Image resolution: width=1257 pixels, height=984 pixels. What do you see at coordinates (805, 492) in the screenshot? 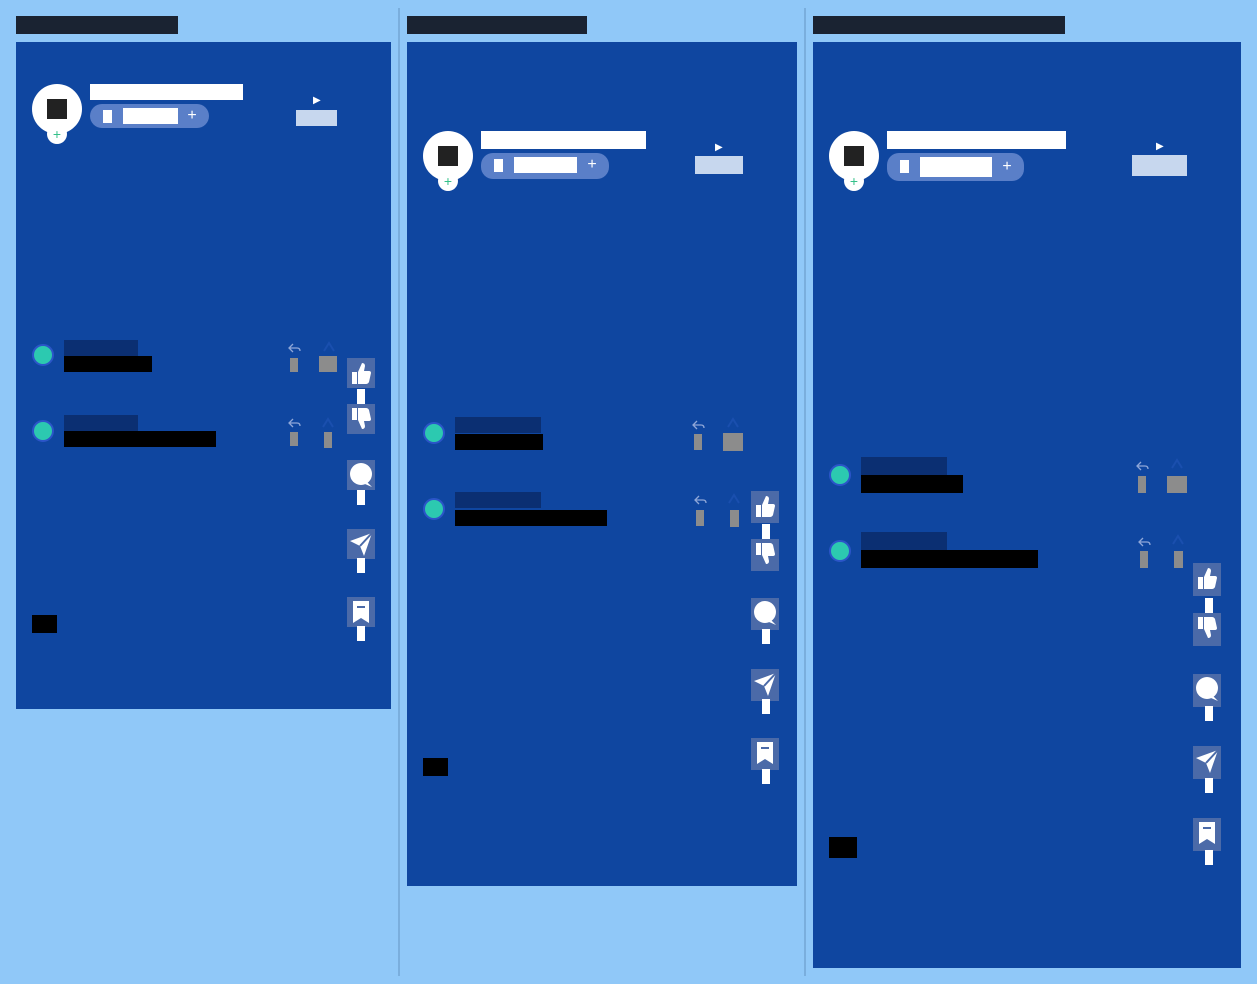
I see `column-divider` at bounding box center [805, 492].